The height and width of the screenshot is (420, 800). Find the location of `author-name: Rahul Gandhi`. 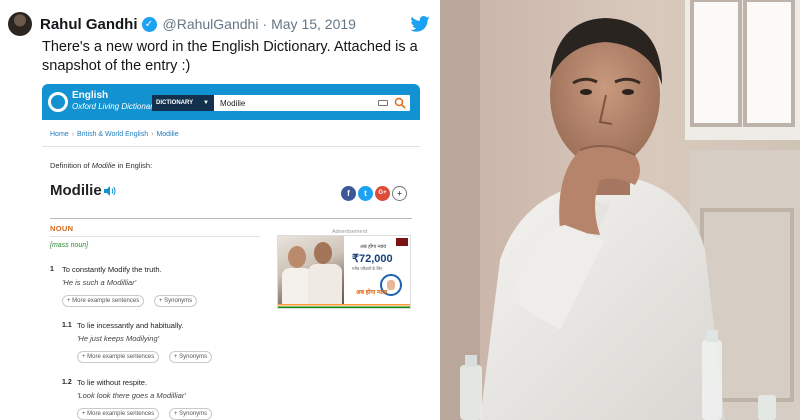

author-name: Rahul Gandhi is located at coordinates (89, 24).